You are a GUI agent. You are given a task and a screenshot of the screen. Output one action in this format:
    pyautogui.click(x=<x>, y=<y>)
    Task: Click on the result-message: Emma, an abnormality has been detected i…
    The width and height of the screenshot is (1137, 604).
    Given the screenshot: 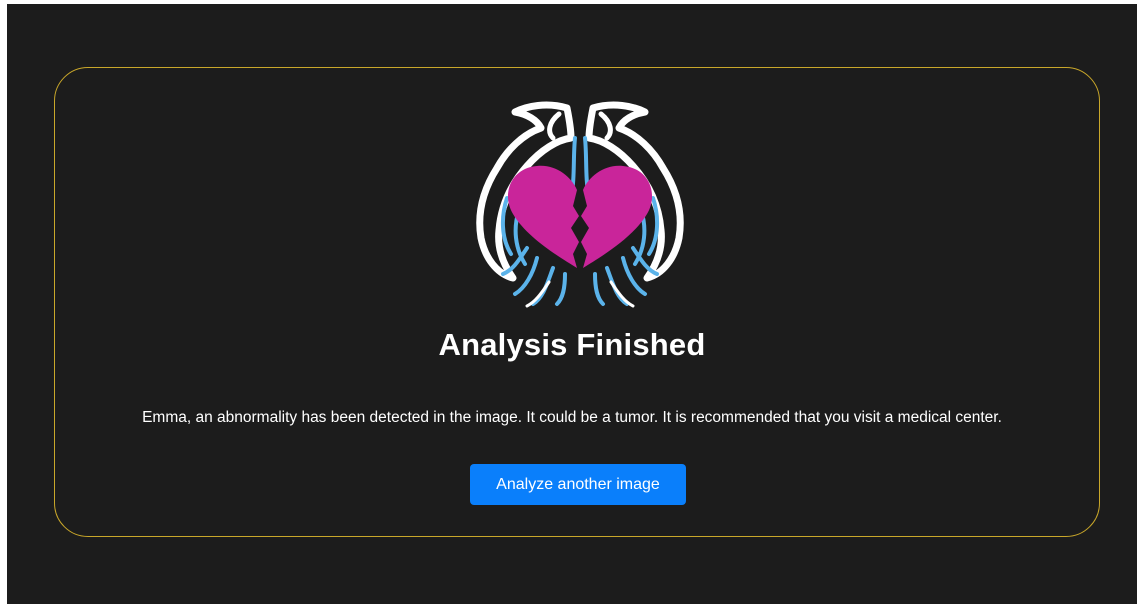 What is the action you would take?
    pyautogui.click(x=572, y=417)
    